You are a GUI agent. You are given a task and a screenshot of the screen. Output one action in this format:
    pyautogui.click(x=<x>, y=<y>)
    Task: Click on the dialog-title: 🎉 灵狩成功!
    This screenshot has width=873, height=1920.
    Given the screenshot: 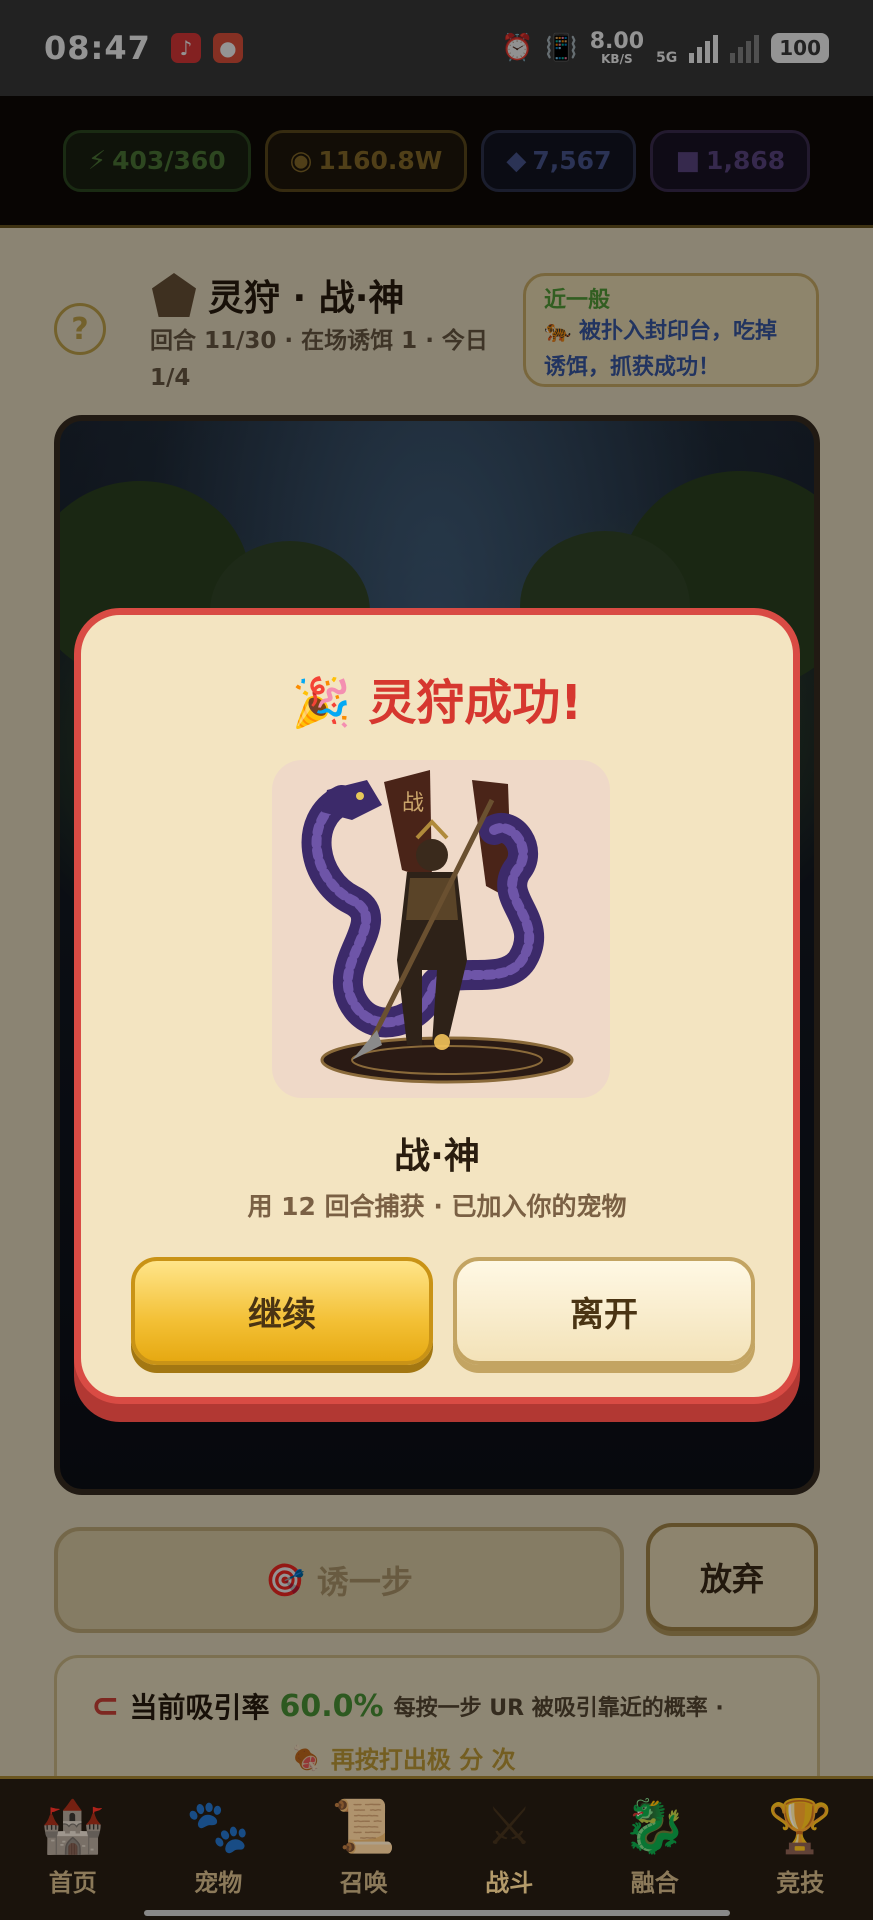 What is the action you would take?
    pyautogui.click(x=437, y=703)
    